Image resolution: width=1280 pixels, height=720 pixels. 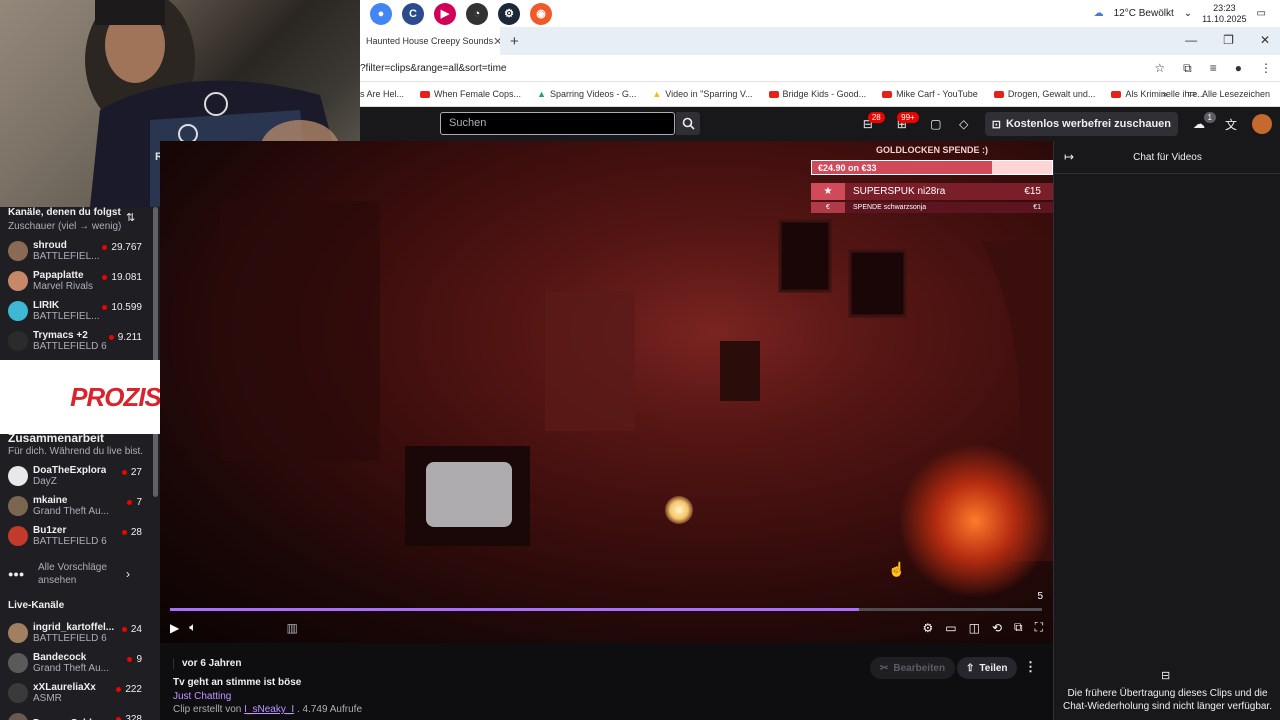 What do you see at coordinates (136, 472) in the screenshot?
I see `viewer-count-value: 27` at bounding box center [136, 472].